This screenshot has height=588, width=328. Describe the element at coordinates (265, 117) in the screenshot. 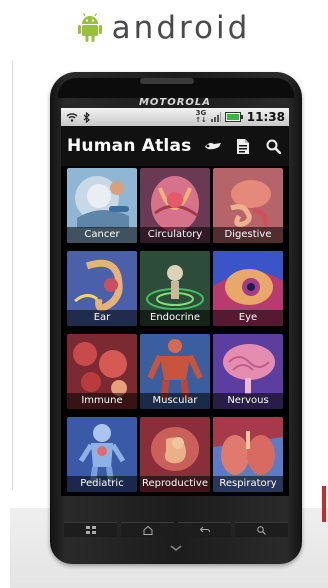

I see `status-time: 11:38` at that location.